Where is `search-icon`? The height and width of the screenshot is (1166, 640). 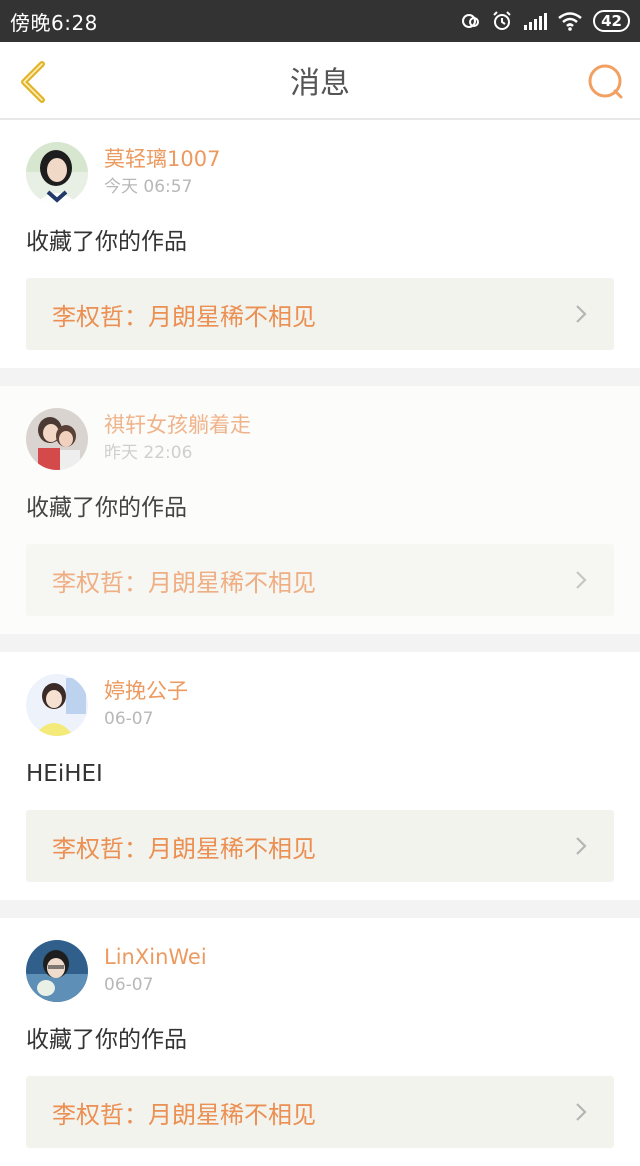 search-icon is located at coordinates (606, 82).